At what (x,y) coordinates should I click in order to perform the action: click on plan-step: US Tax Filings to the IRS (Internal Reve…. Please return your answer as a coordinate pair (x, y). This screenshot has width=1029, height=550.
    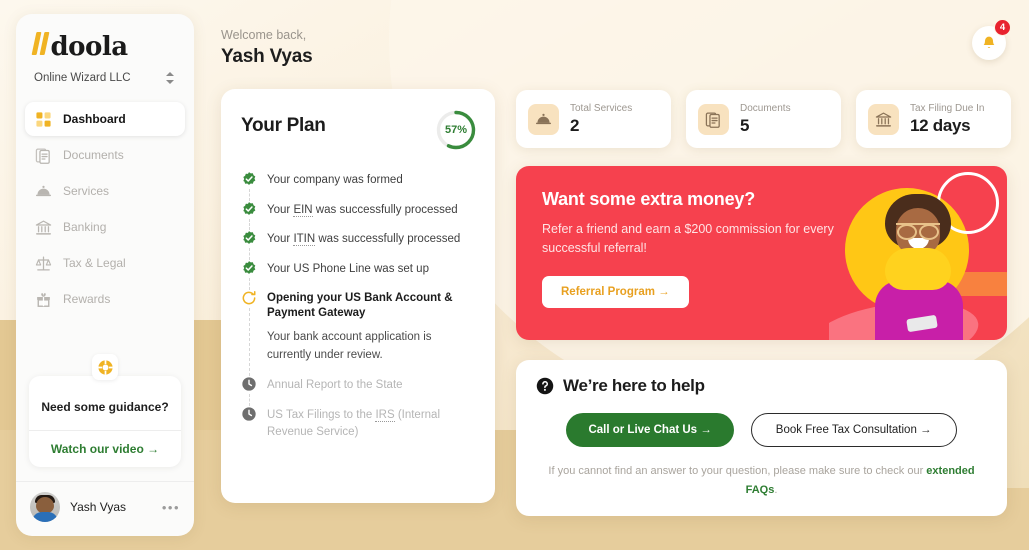
    Looking at the image, I should click on (359, 423).